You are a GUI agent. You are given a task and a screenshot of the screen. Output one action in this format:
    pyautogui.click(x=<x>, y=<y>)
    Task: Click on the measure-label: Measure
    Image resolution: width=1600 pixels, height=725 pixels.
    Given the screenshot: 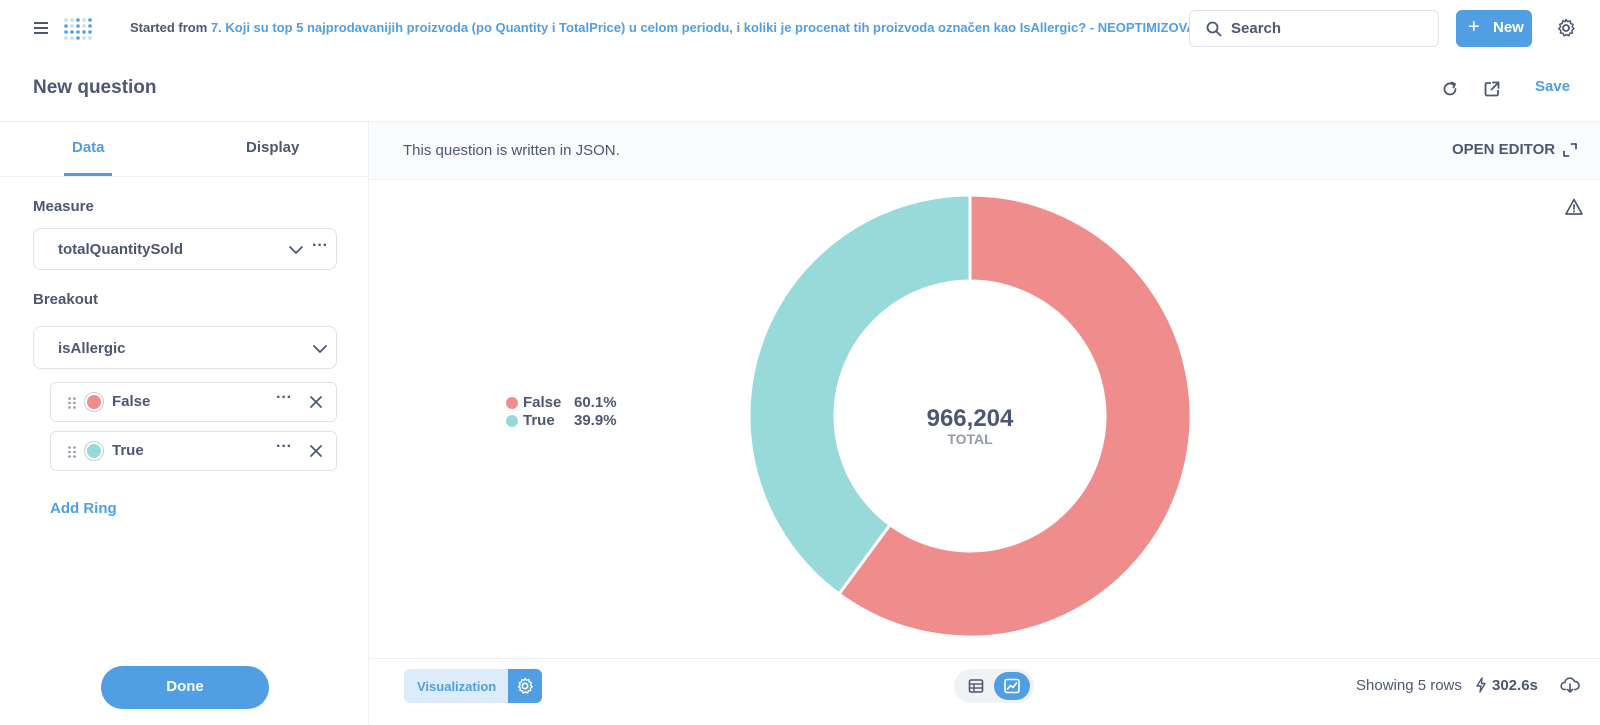 What is the action you would take?
    pyautogui.click(x=63, y=206)
    